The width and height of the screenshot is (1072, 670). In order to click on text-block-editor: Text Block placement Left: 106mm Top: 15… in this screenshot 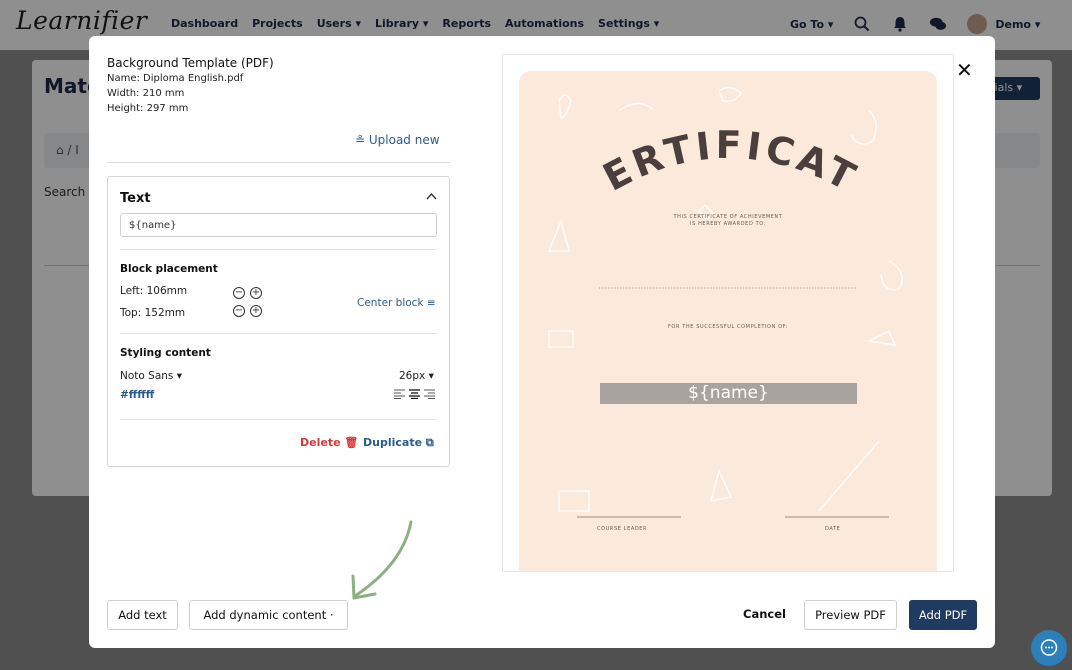, I will do `click(278, 321)`.